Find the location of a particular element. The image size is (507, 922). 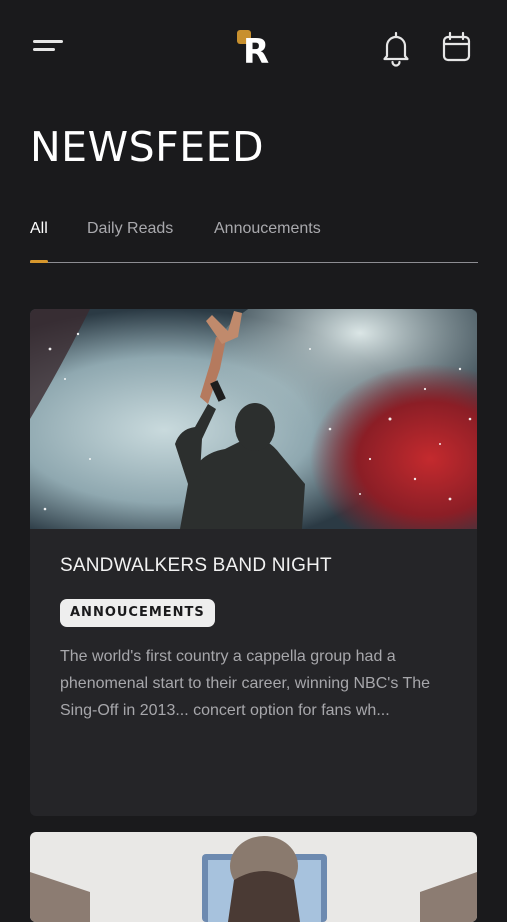

feed-tabs: All Daily Reads Annoucements is located at coordinates (254, 240).